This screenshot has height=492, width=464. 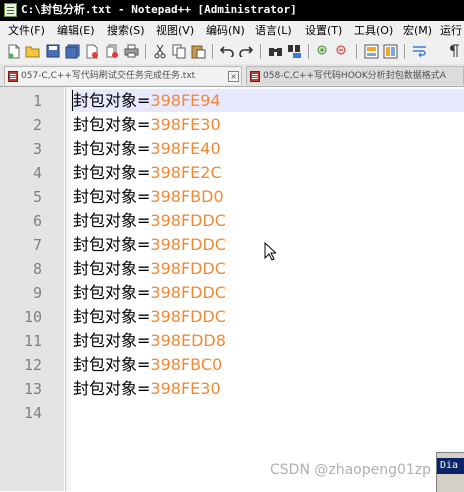 What do you see at coordinates (32, 317) in the screenshot?
I see `line-number: 10` at bounding box center [32, 317].